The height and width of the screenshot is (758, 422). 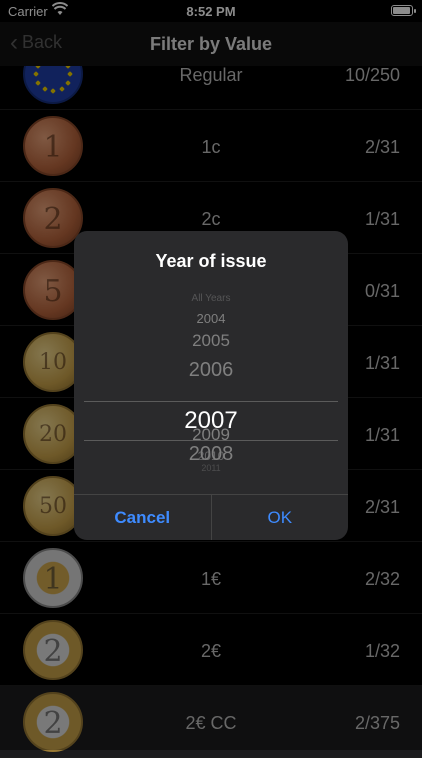 What do you see at coordinates (211, 298) in the screenshot?
I see `picker-option: All Years` at bounding box center [211, 298].